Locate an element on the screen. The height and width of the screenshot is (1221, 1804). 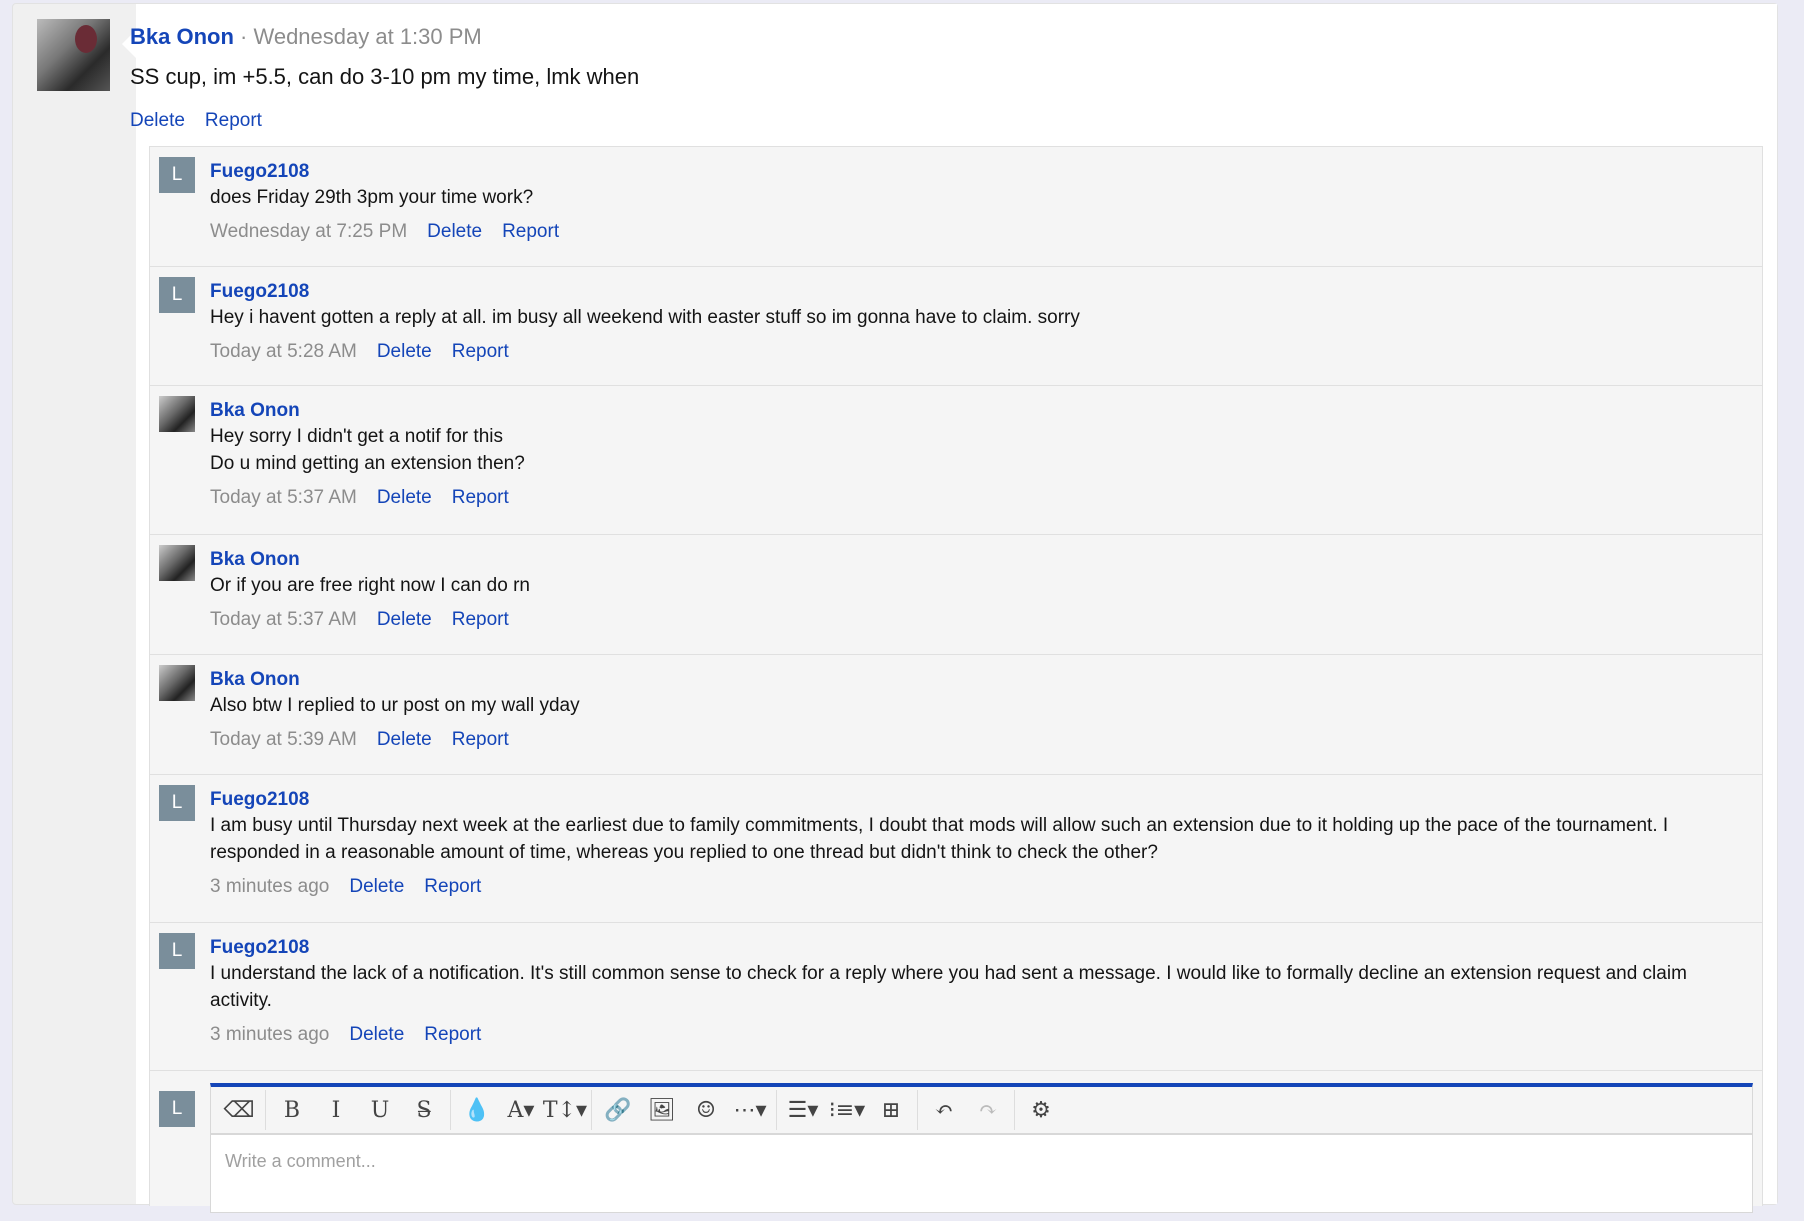
underline-button: U is located at coordinates (380, 1110).